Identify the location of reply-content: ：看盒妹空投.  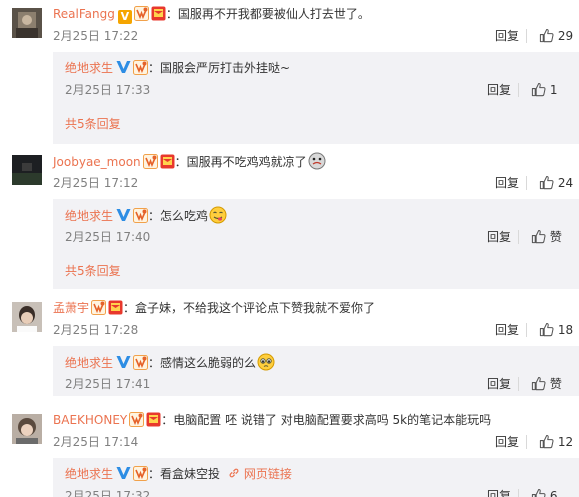
(184, 474).